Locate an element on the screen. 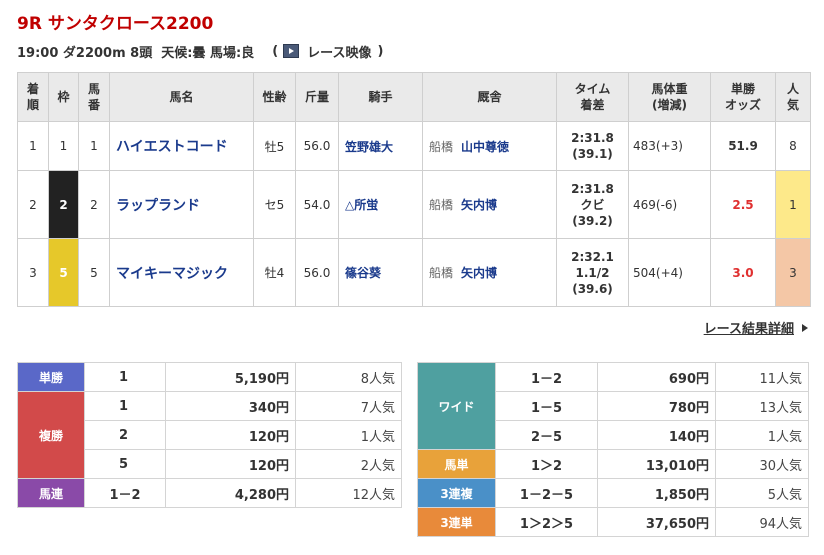 The height and width of the screenshot is (555, 824). payout-row-wide: ワイド 1－2 690円 11人気 is located at coordinates (613, 406).